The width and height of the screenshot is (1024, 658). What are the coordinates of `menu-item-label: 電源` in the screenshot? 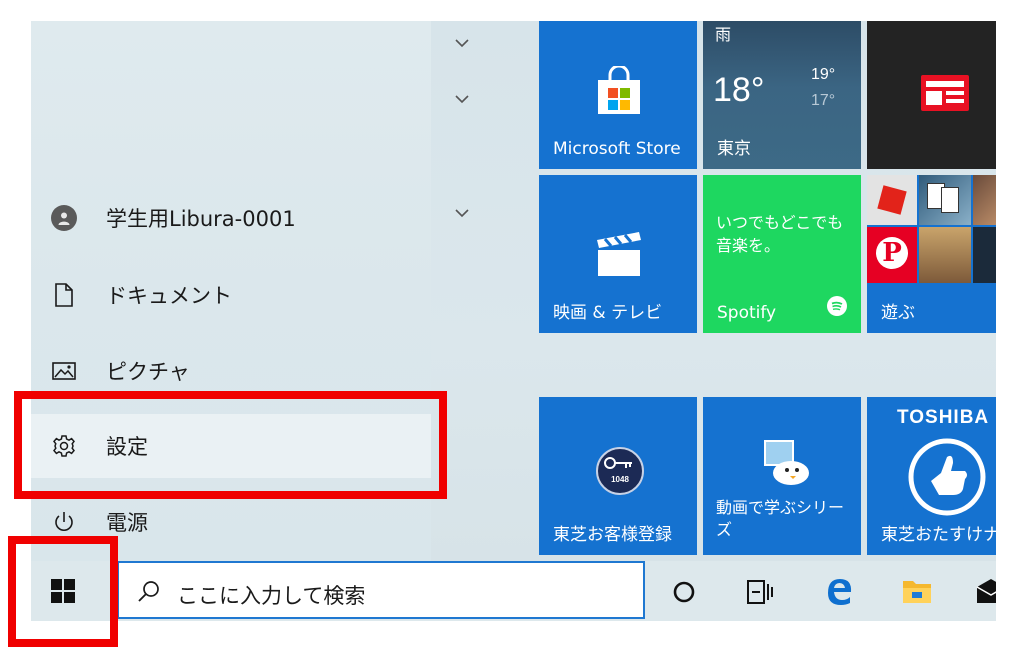 It's located at (127, 523).